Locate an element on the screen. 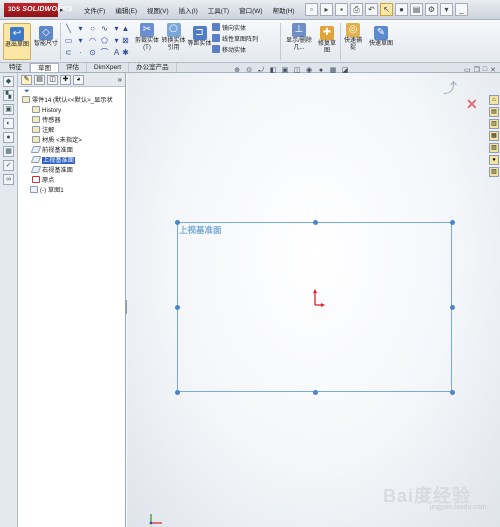 Image resolution: width=500 pixels, height=527 pixels. tab-features: 特征 is located at coordinates (16, 67).